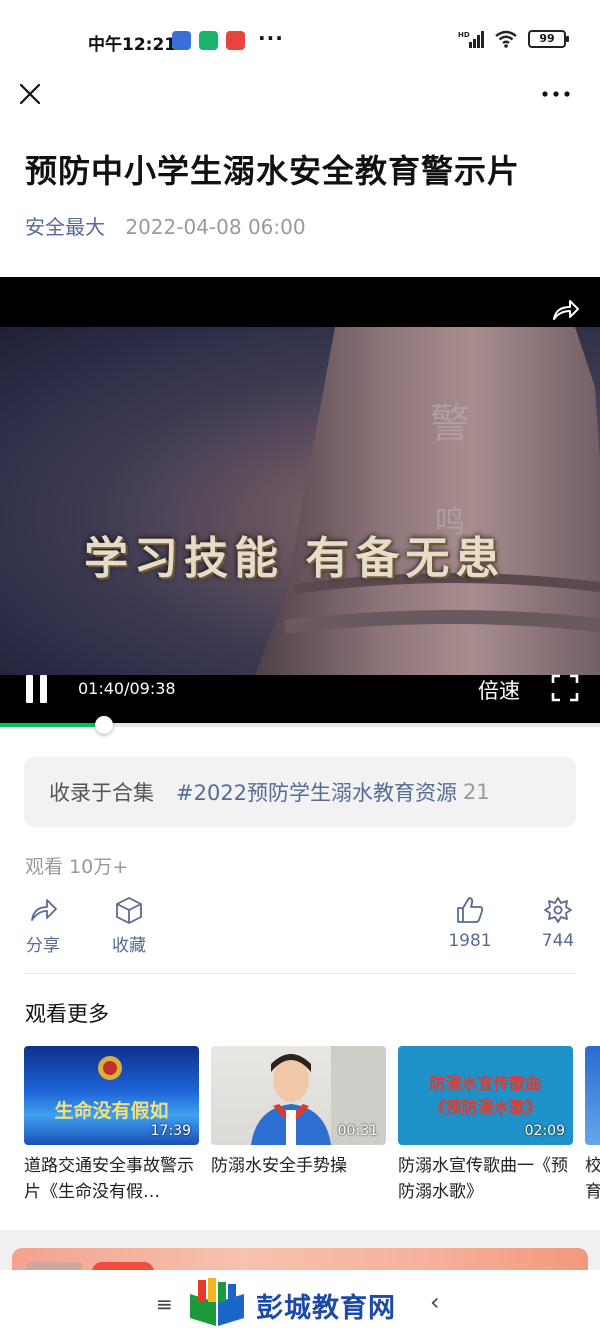  What do you see at coordinates (37, 690) in the screenshot?
I see `pause-icon` at bounding box center [37, 690].